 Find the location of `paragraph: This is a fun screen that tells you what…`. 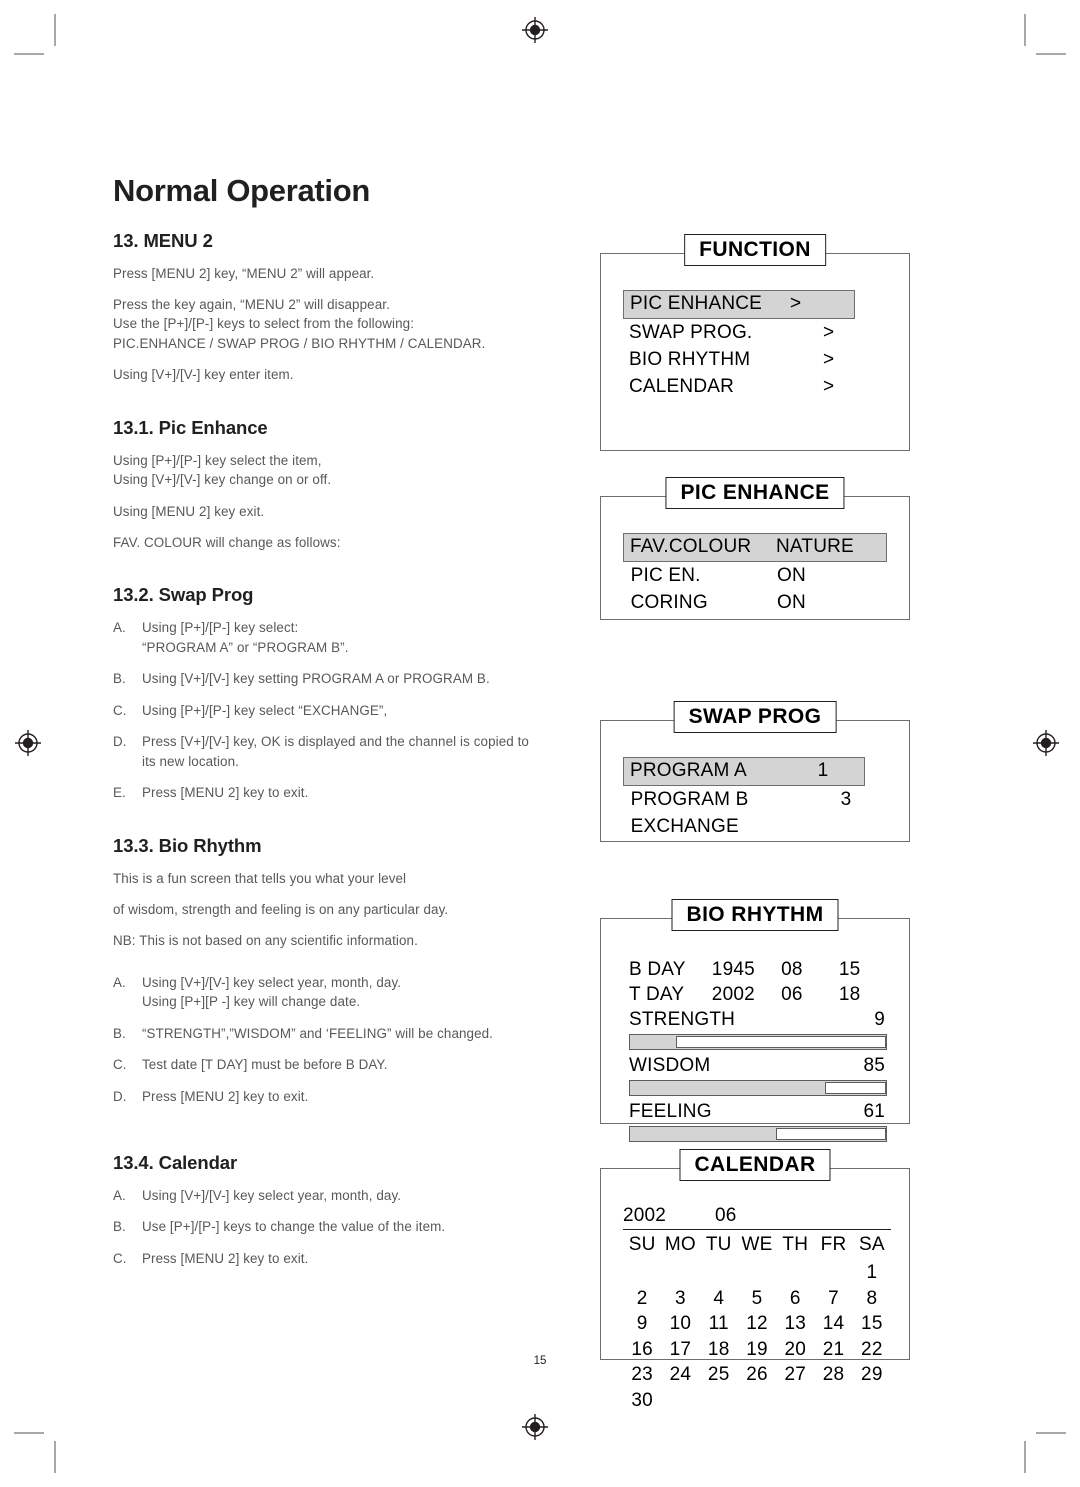

paragraph: This is a fun screen that tells you what… is located at coordinates (260, 878).